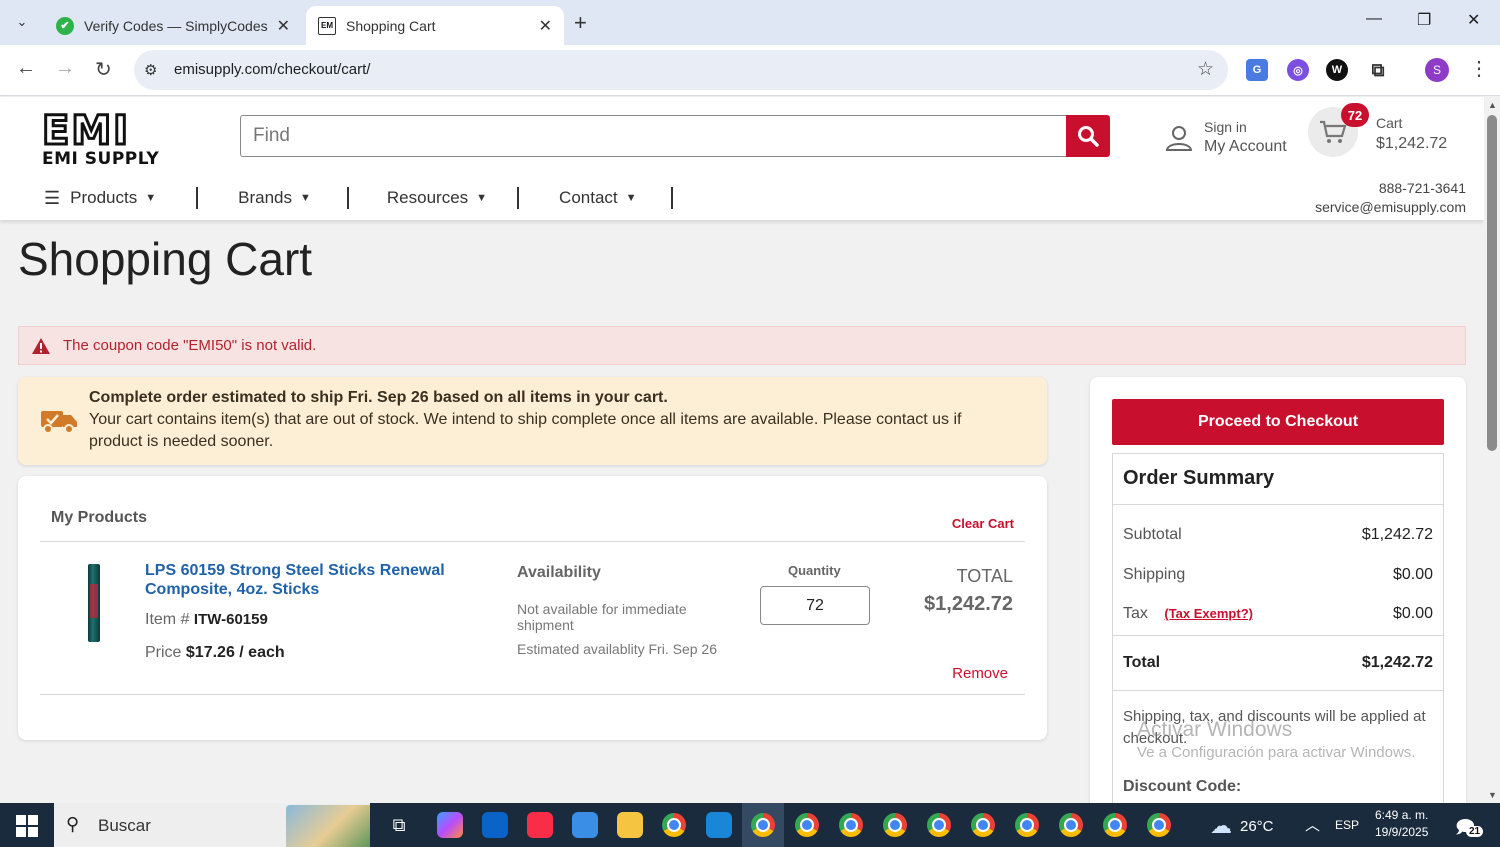 This screenshot has width=1500, height=847. Describe the element at coordinates (1424, 20) in the screenshot. I see `restore-icon: ❐` at that location.